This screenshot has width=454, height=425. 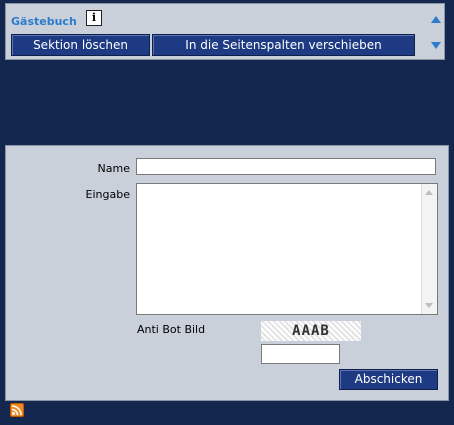 I want to click on delete-section-button: Sektion löschen, so click(x=80, y=45).